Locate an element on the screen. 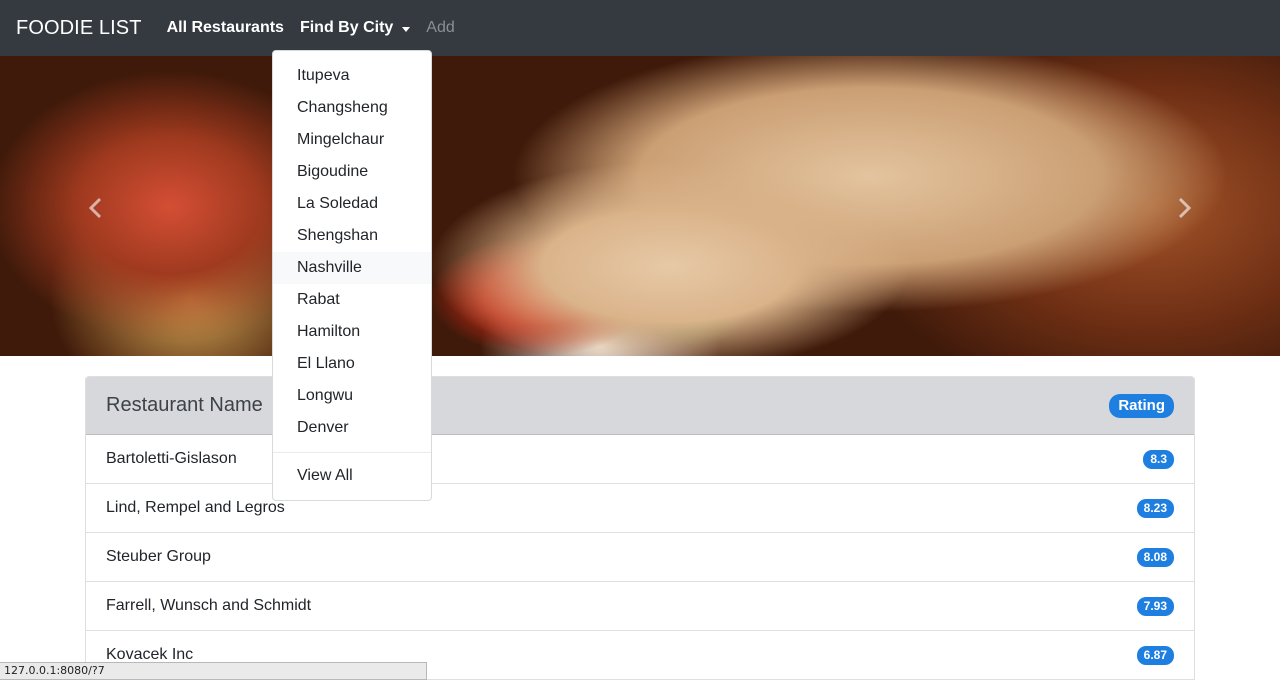 The height and width of the screenshot is (680, 1280). nav-all-restaurants: All Restaurants is located at coordinates (225, 28).